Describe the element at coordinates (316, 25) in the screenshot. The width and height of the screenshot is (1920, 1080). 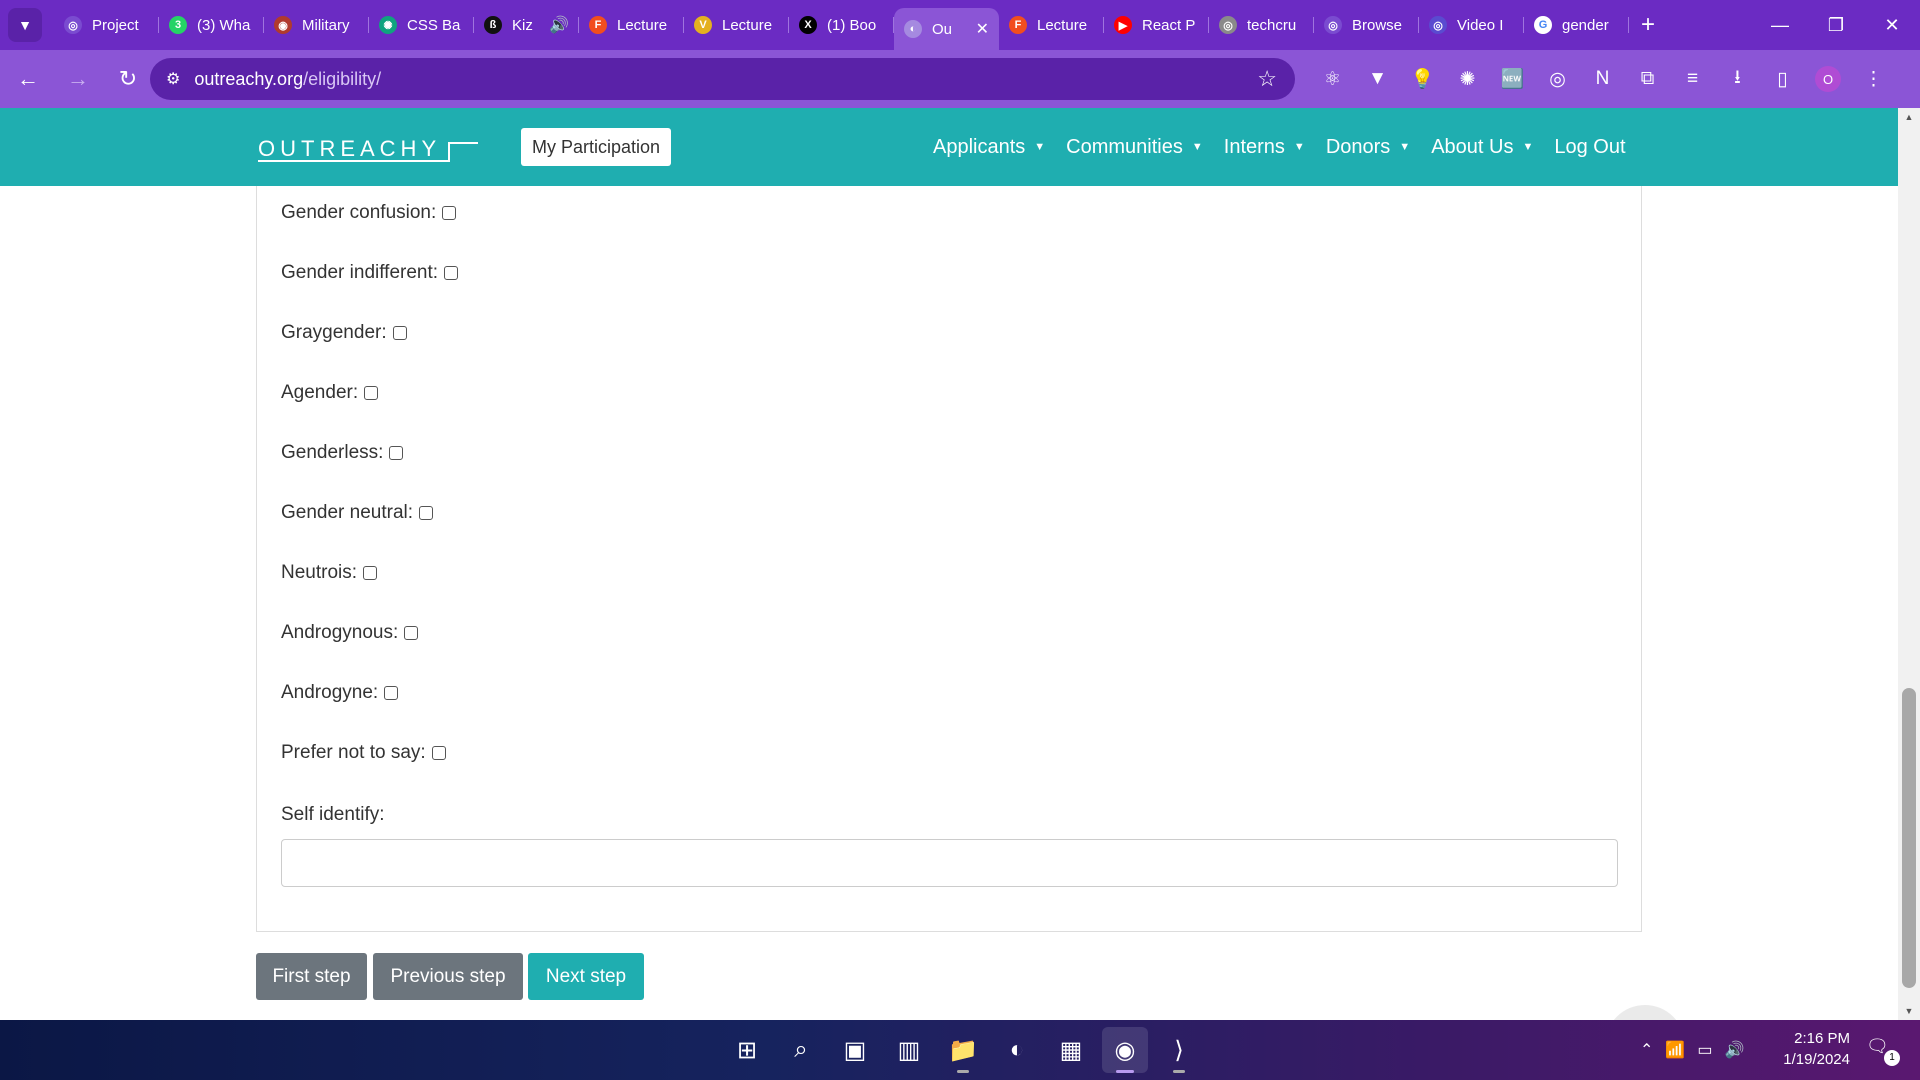
I see `browser-tab: ◉ Military` at that location.